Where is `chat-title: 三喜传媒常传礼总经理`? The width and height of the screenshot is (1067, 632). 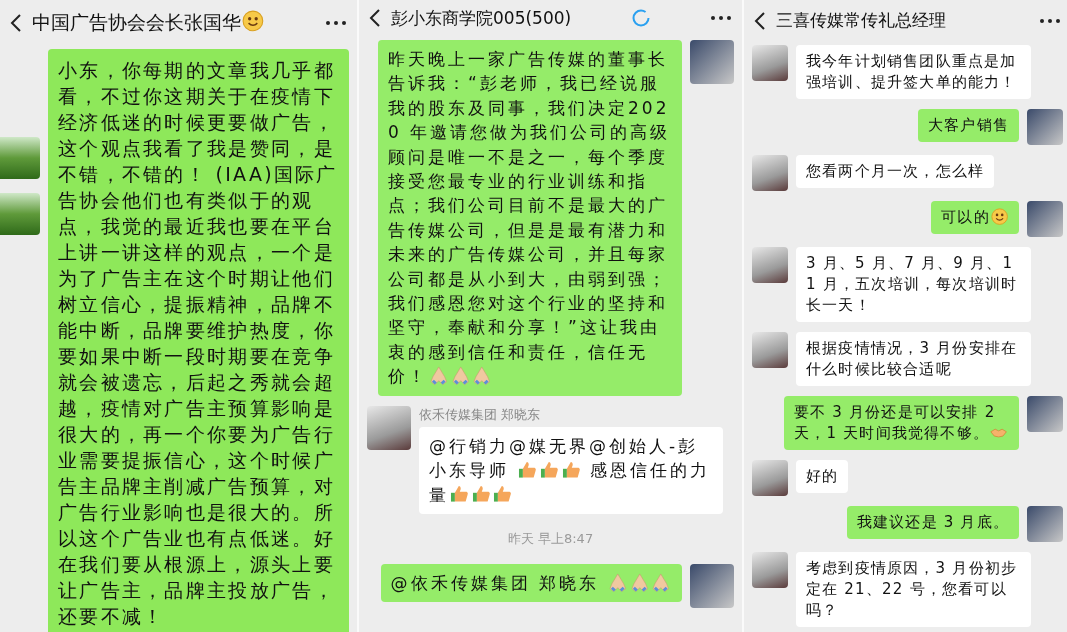
chat-title: 三喜传媒常传礼总经理 is located at coordinates (861, 20).